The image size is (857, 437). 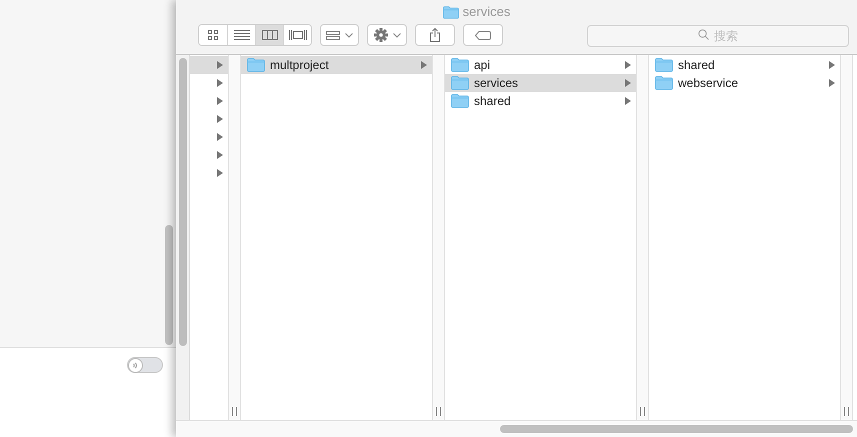 What do you see at coordinates (145, 365) in the screenshot?
I see `toggle-switch` at bounding box center [145, 365].